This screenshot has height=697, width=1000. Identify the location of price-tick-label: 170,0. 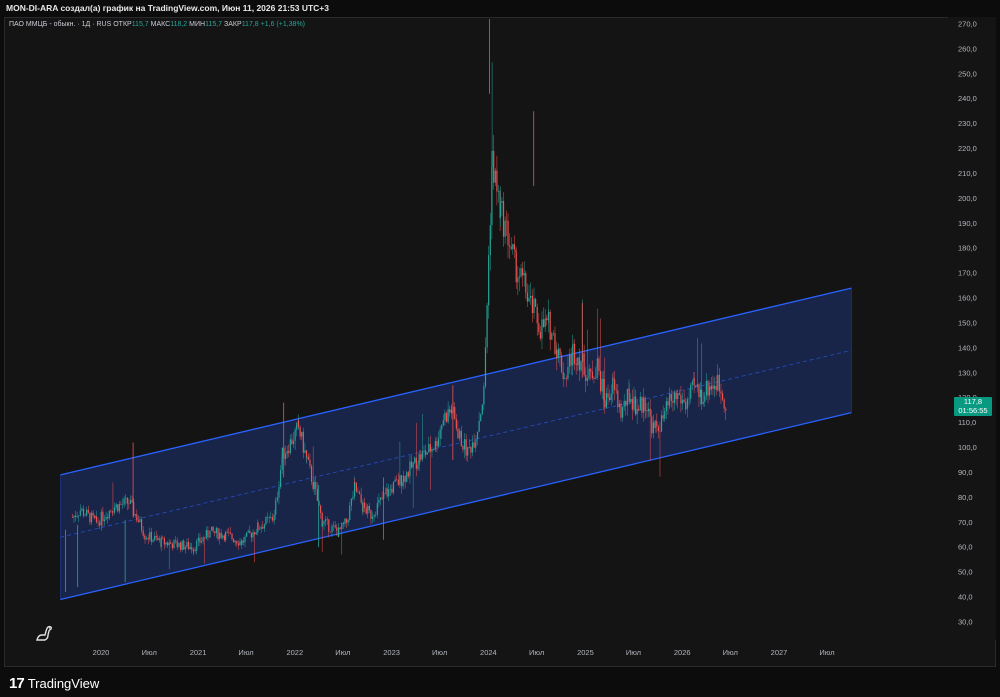
(967, 273).